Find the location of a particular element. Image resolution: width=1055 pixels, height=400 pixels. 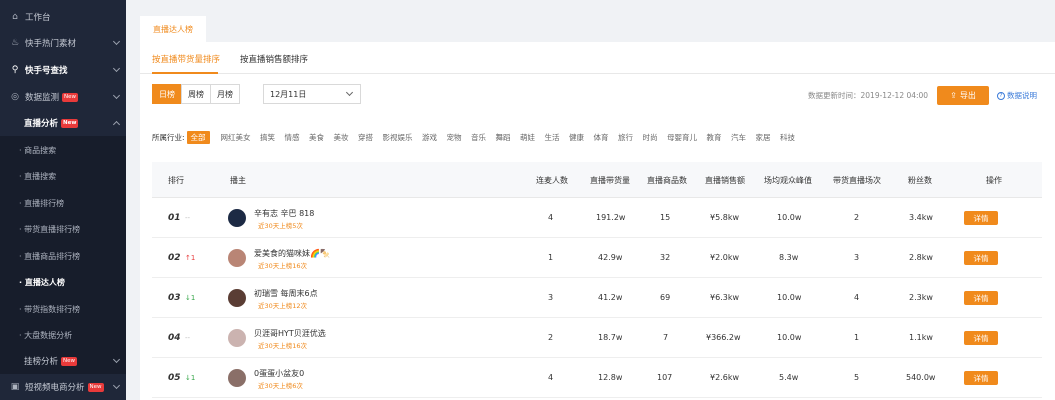

industry-option: 教育 is located at coordinates (714, 137).